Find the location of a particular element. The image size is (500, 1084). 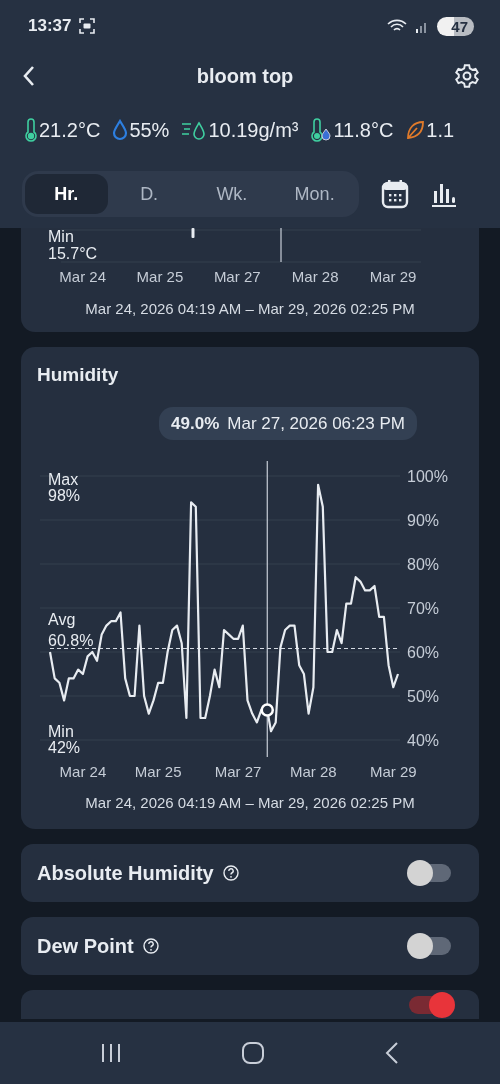

tooltip-value: 49.0% is located at coordinates (195, 423).